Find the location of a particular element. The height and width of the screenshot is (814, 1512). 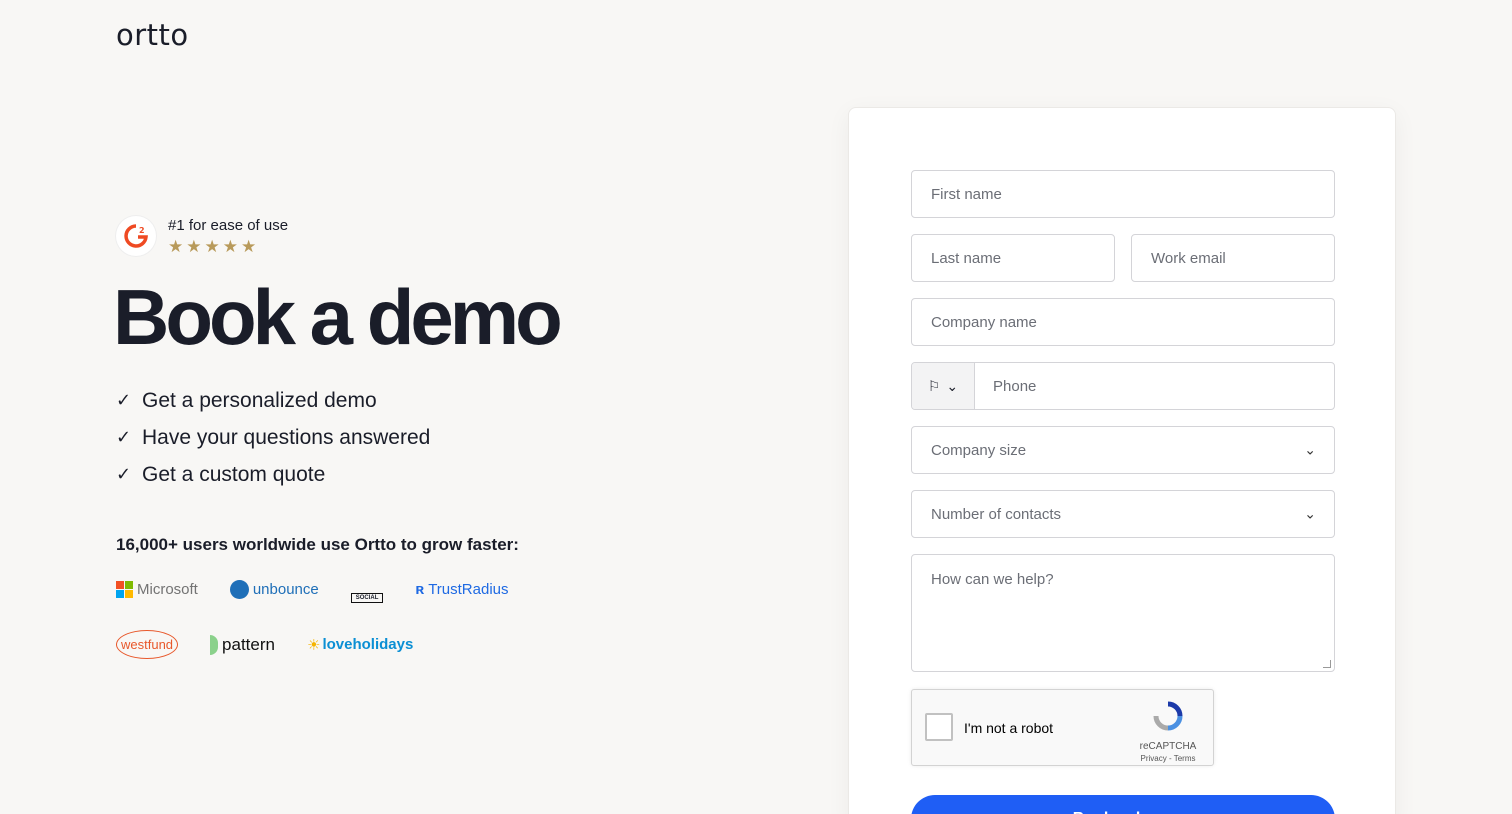

trustradius-logo: ʀ TrustRadius is located at coordinates (462, 589).